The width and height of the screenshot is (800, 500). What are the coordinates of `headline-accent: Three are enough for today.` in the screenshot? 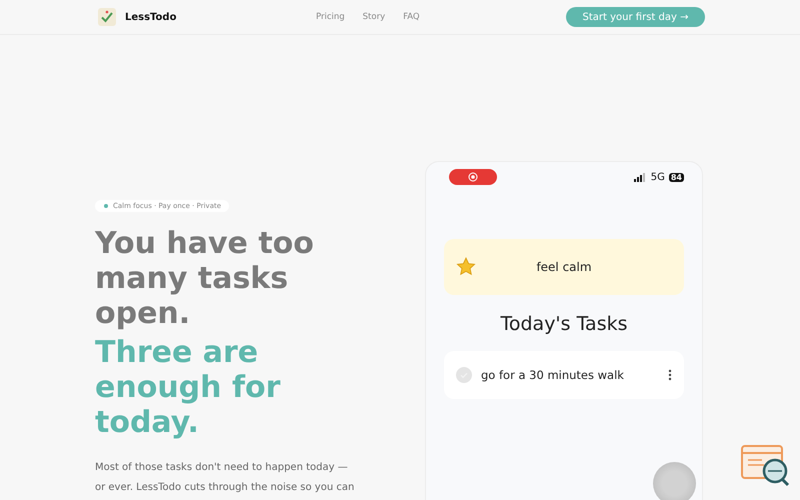 It's located at (187, 387).